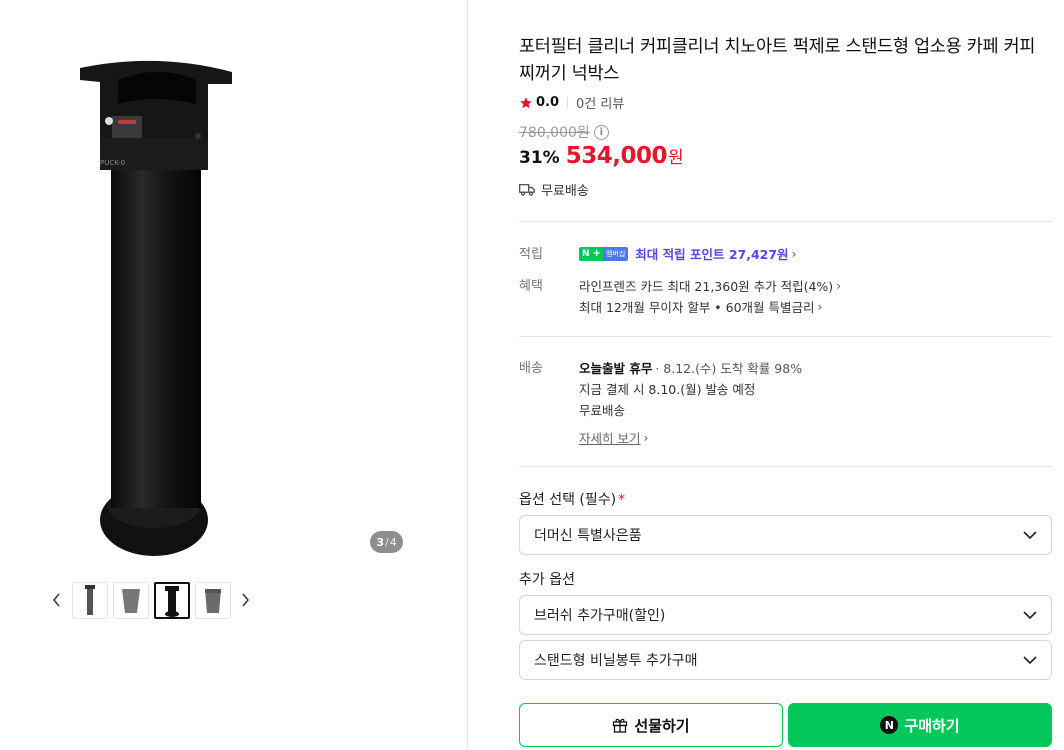 The height and width of the screenshot is (750, 1064). I want to click on benefit-installment-row: 최대 12개월 무이자 할부 • 60개월 특별금리 ›, so click(700, 306).